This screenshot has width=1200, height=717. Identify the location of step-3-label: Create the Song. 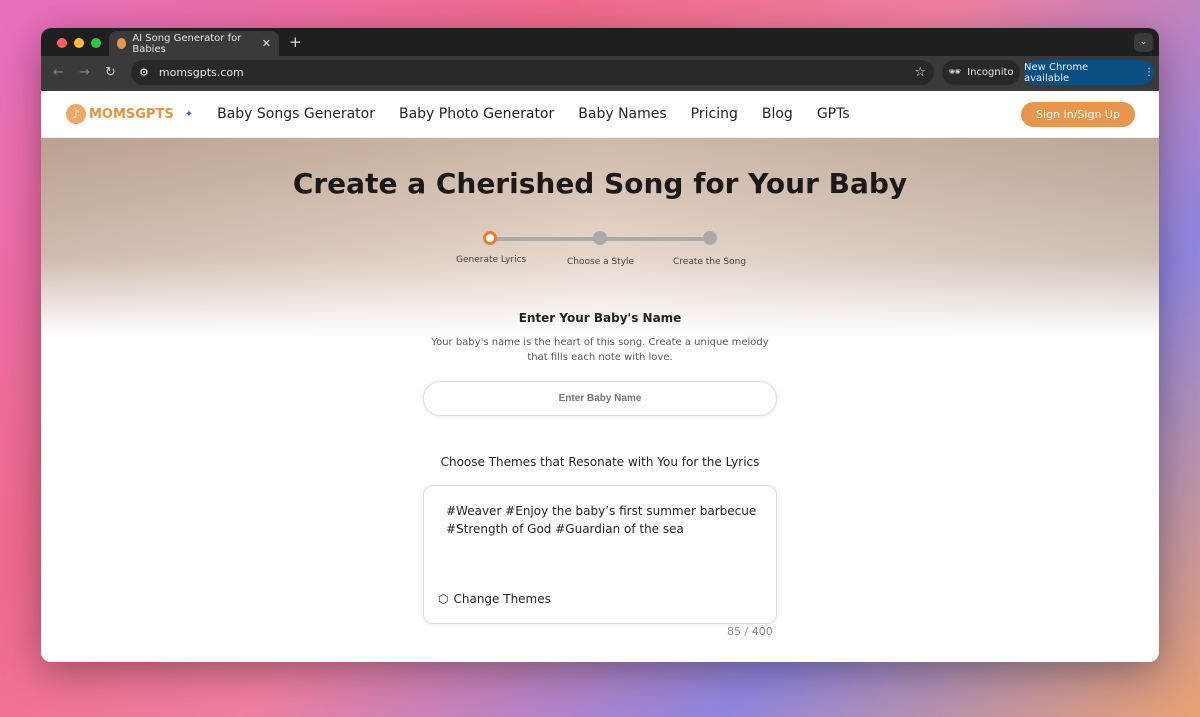
(710, 262).